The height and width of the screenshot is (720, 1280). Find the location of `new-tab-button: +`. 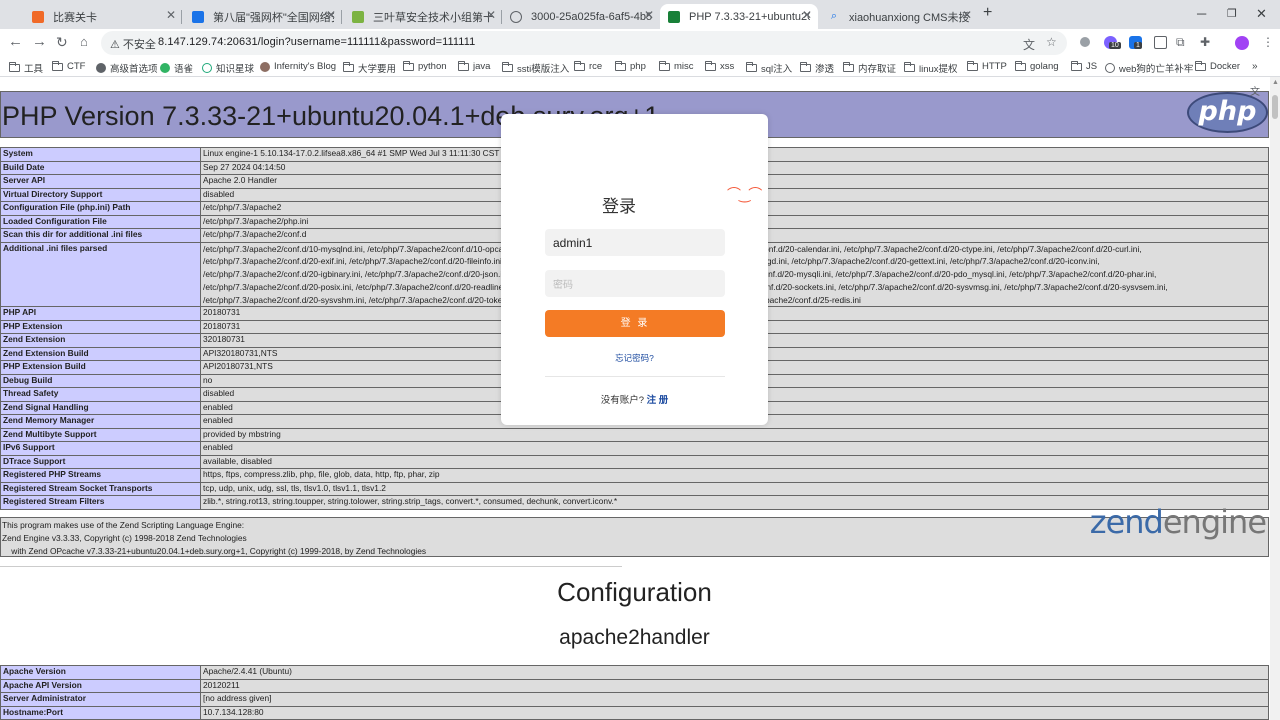

new-tab-button: + is located at coordinates (987, 13).